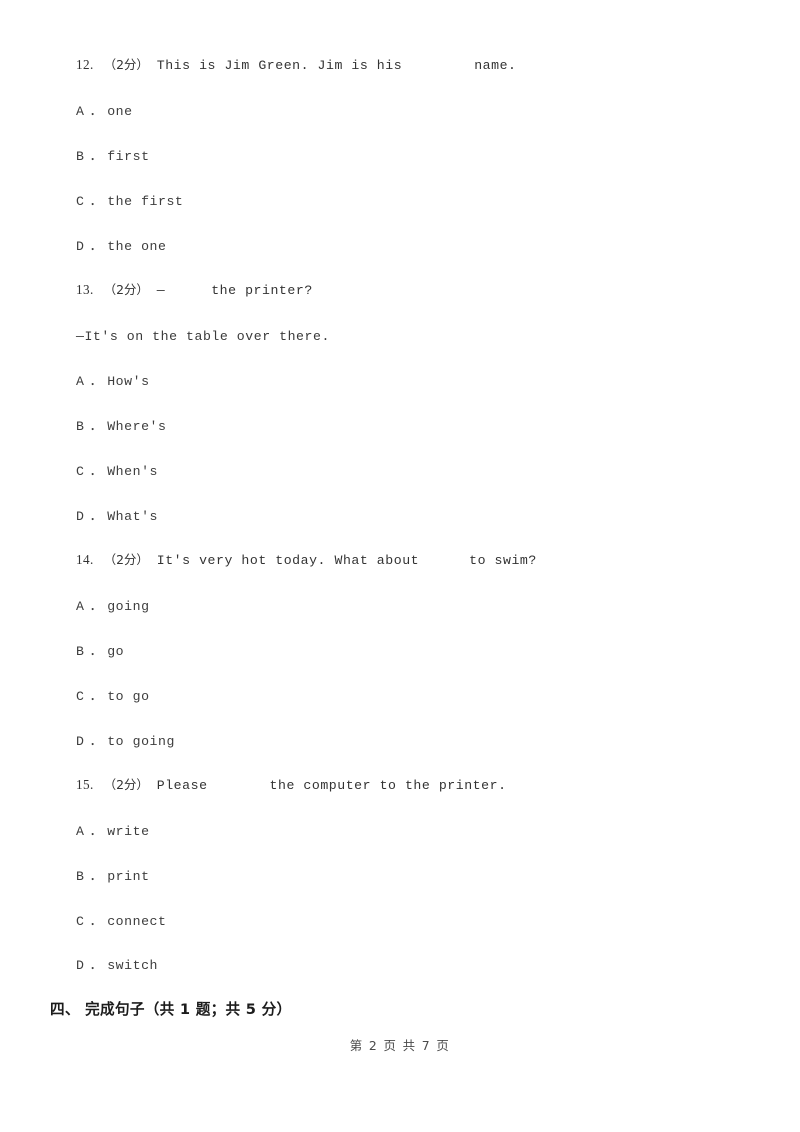 This screenshot has height=1132, width=800. I want to click on option-item: D ． to going, so click(125, 742).